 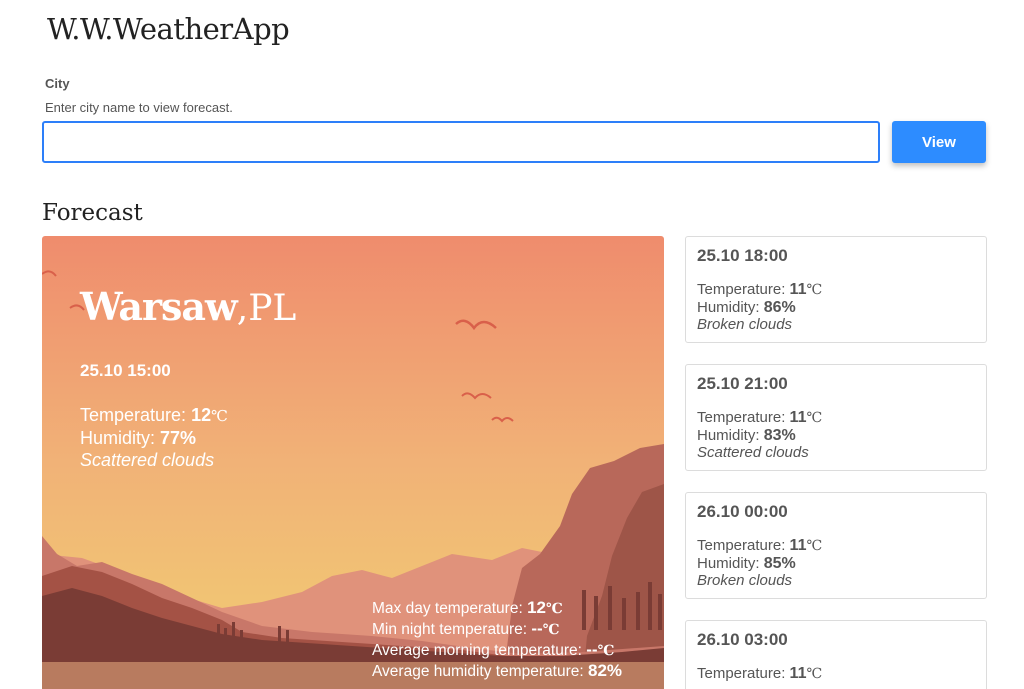 What do you see at coordinates (447, 608) in the screenshot?
I see `max-day-label: Max day temperature:` at bounding box center [447, 608].